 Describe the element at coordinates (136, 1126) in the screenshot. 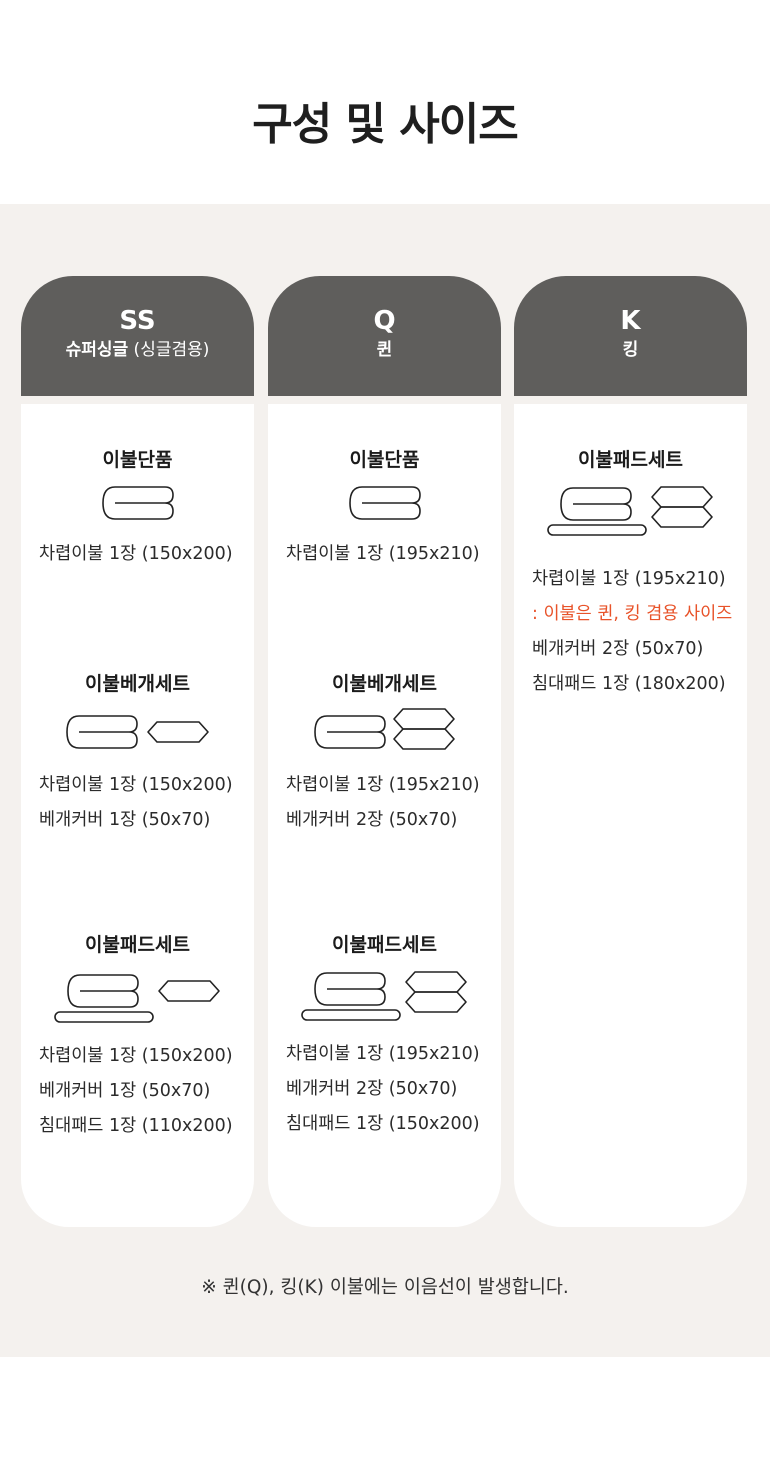

I see `set-item: 침대패드 1장 (110x200)` at that location.